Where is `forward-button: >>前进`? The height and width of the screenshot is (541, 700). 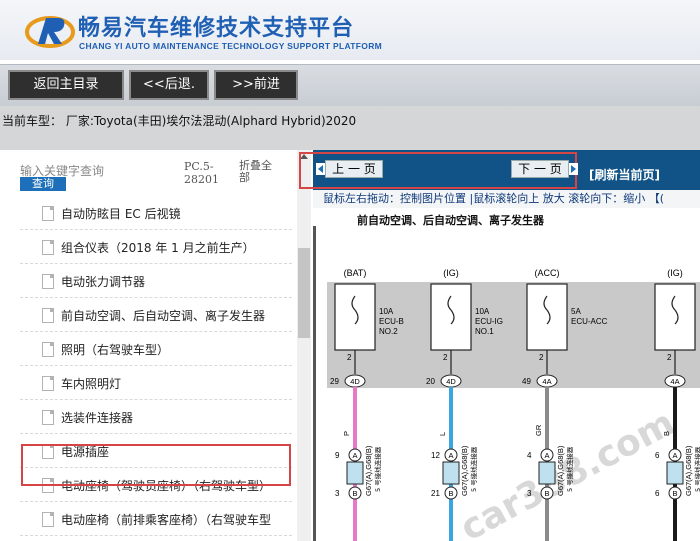 forward-button: >>前进 is located at coordinates (256, 85).